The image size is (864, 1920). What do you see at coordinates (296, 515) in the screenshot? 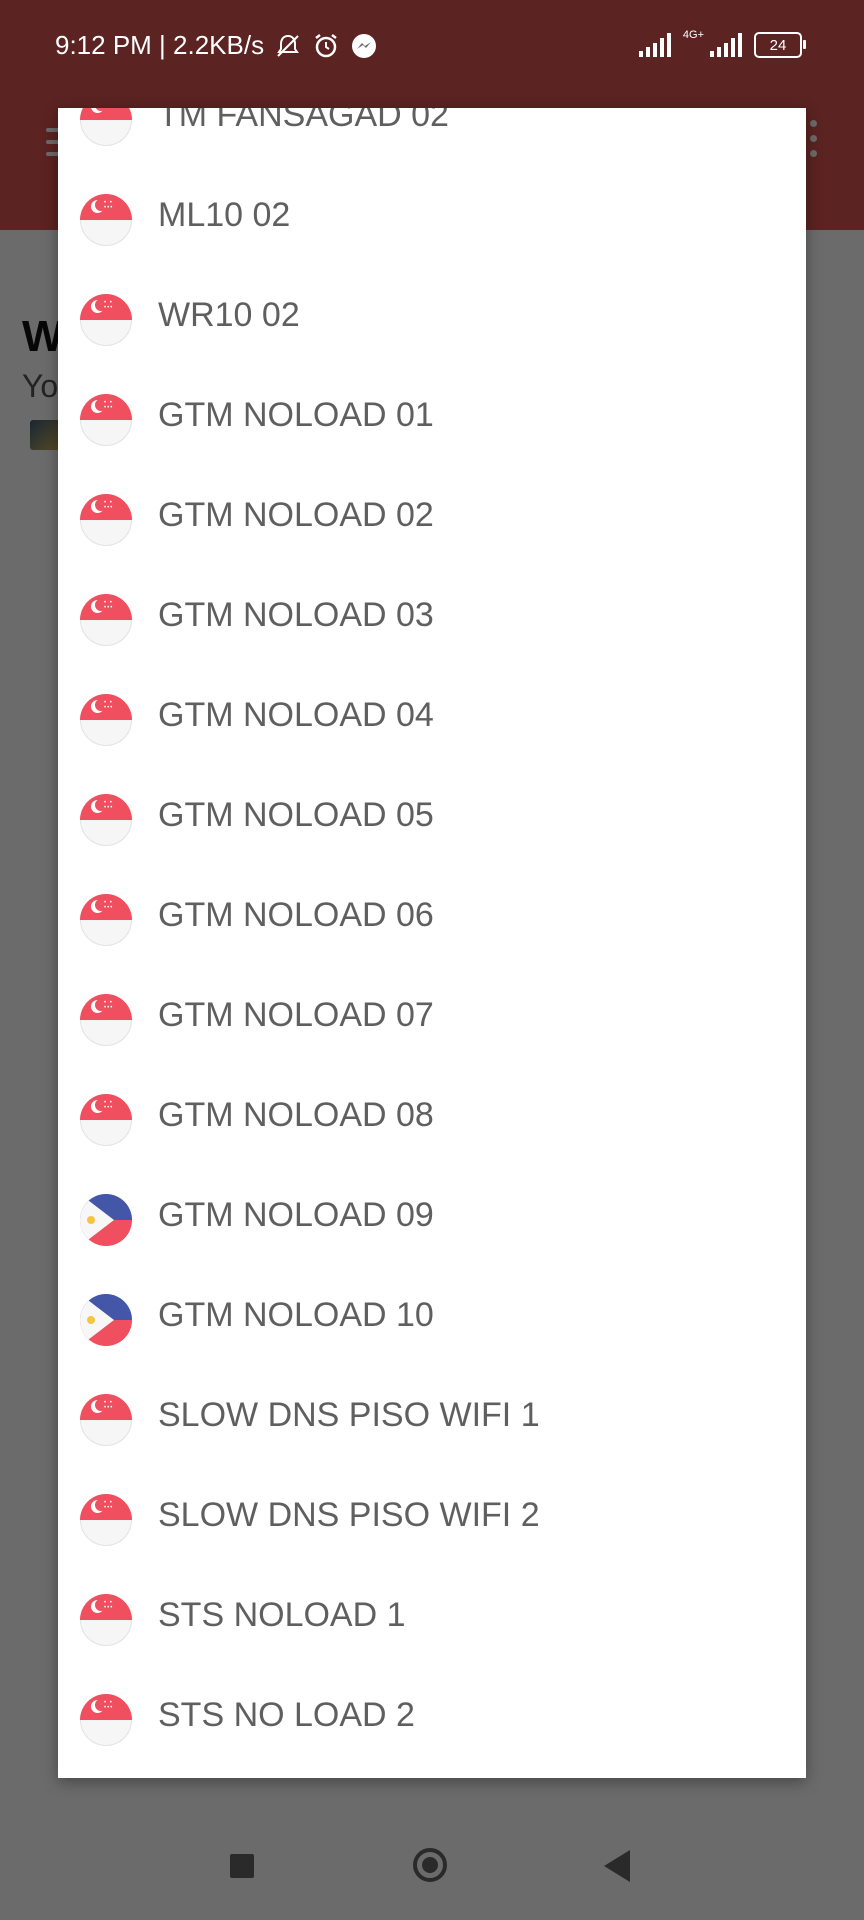
I see `server-name: GTM NOLOAD 02` at bounding box center [296, 515].